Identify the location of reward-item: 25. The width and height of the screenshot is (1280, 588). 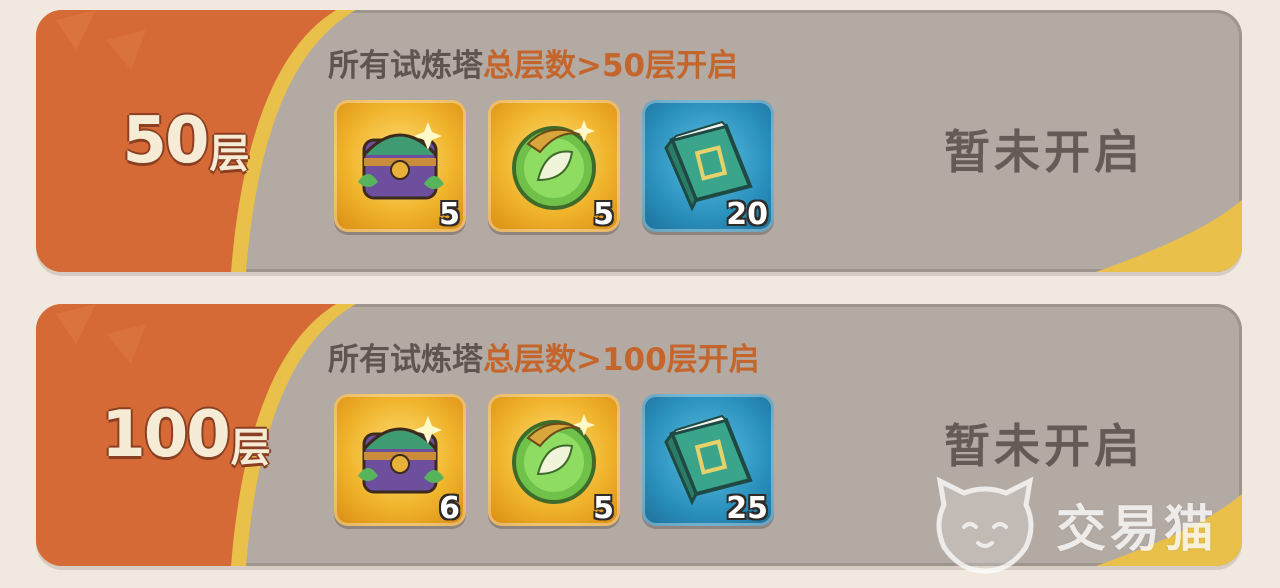
(708, 460).